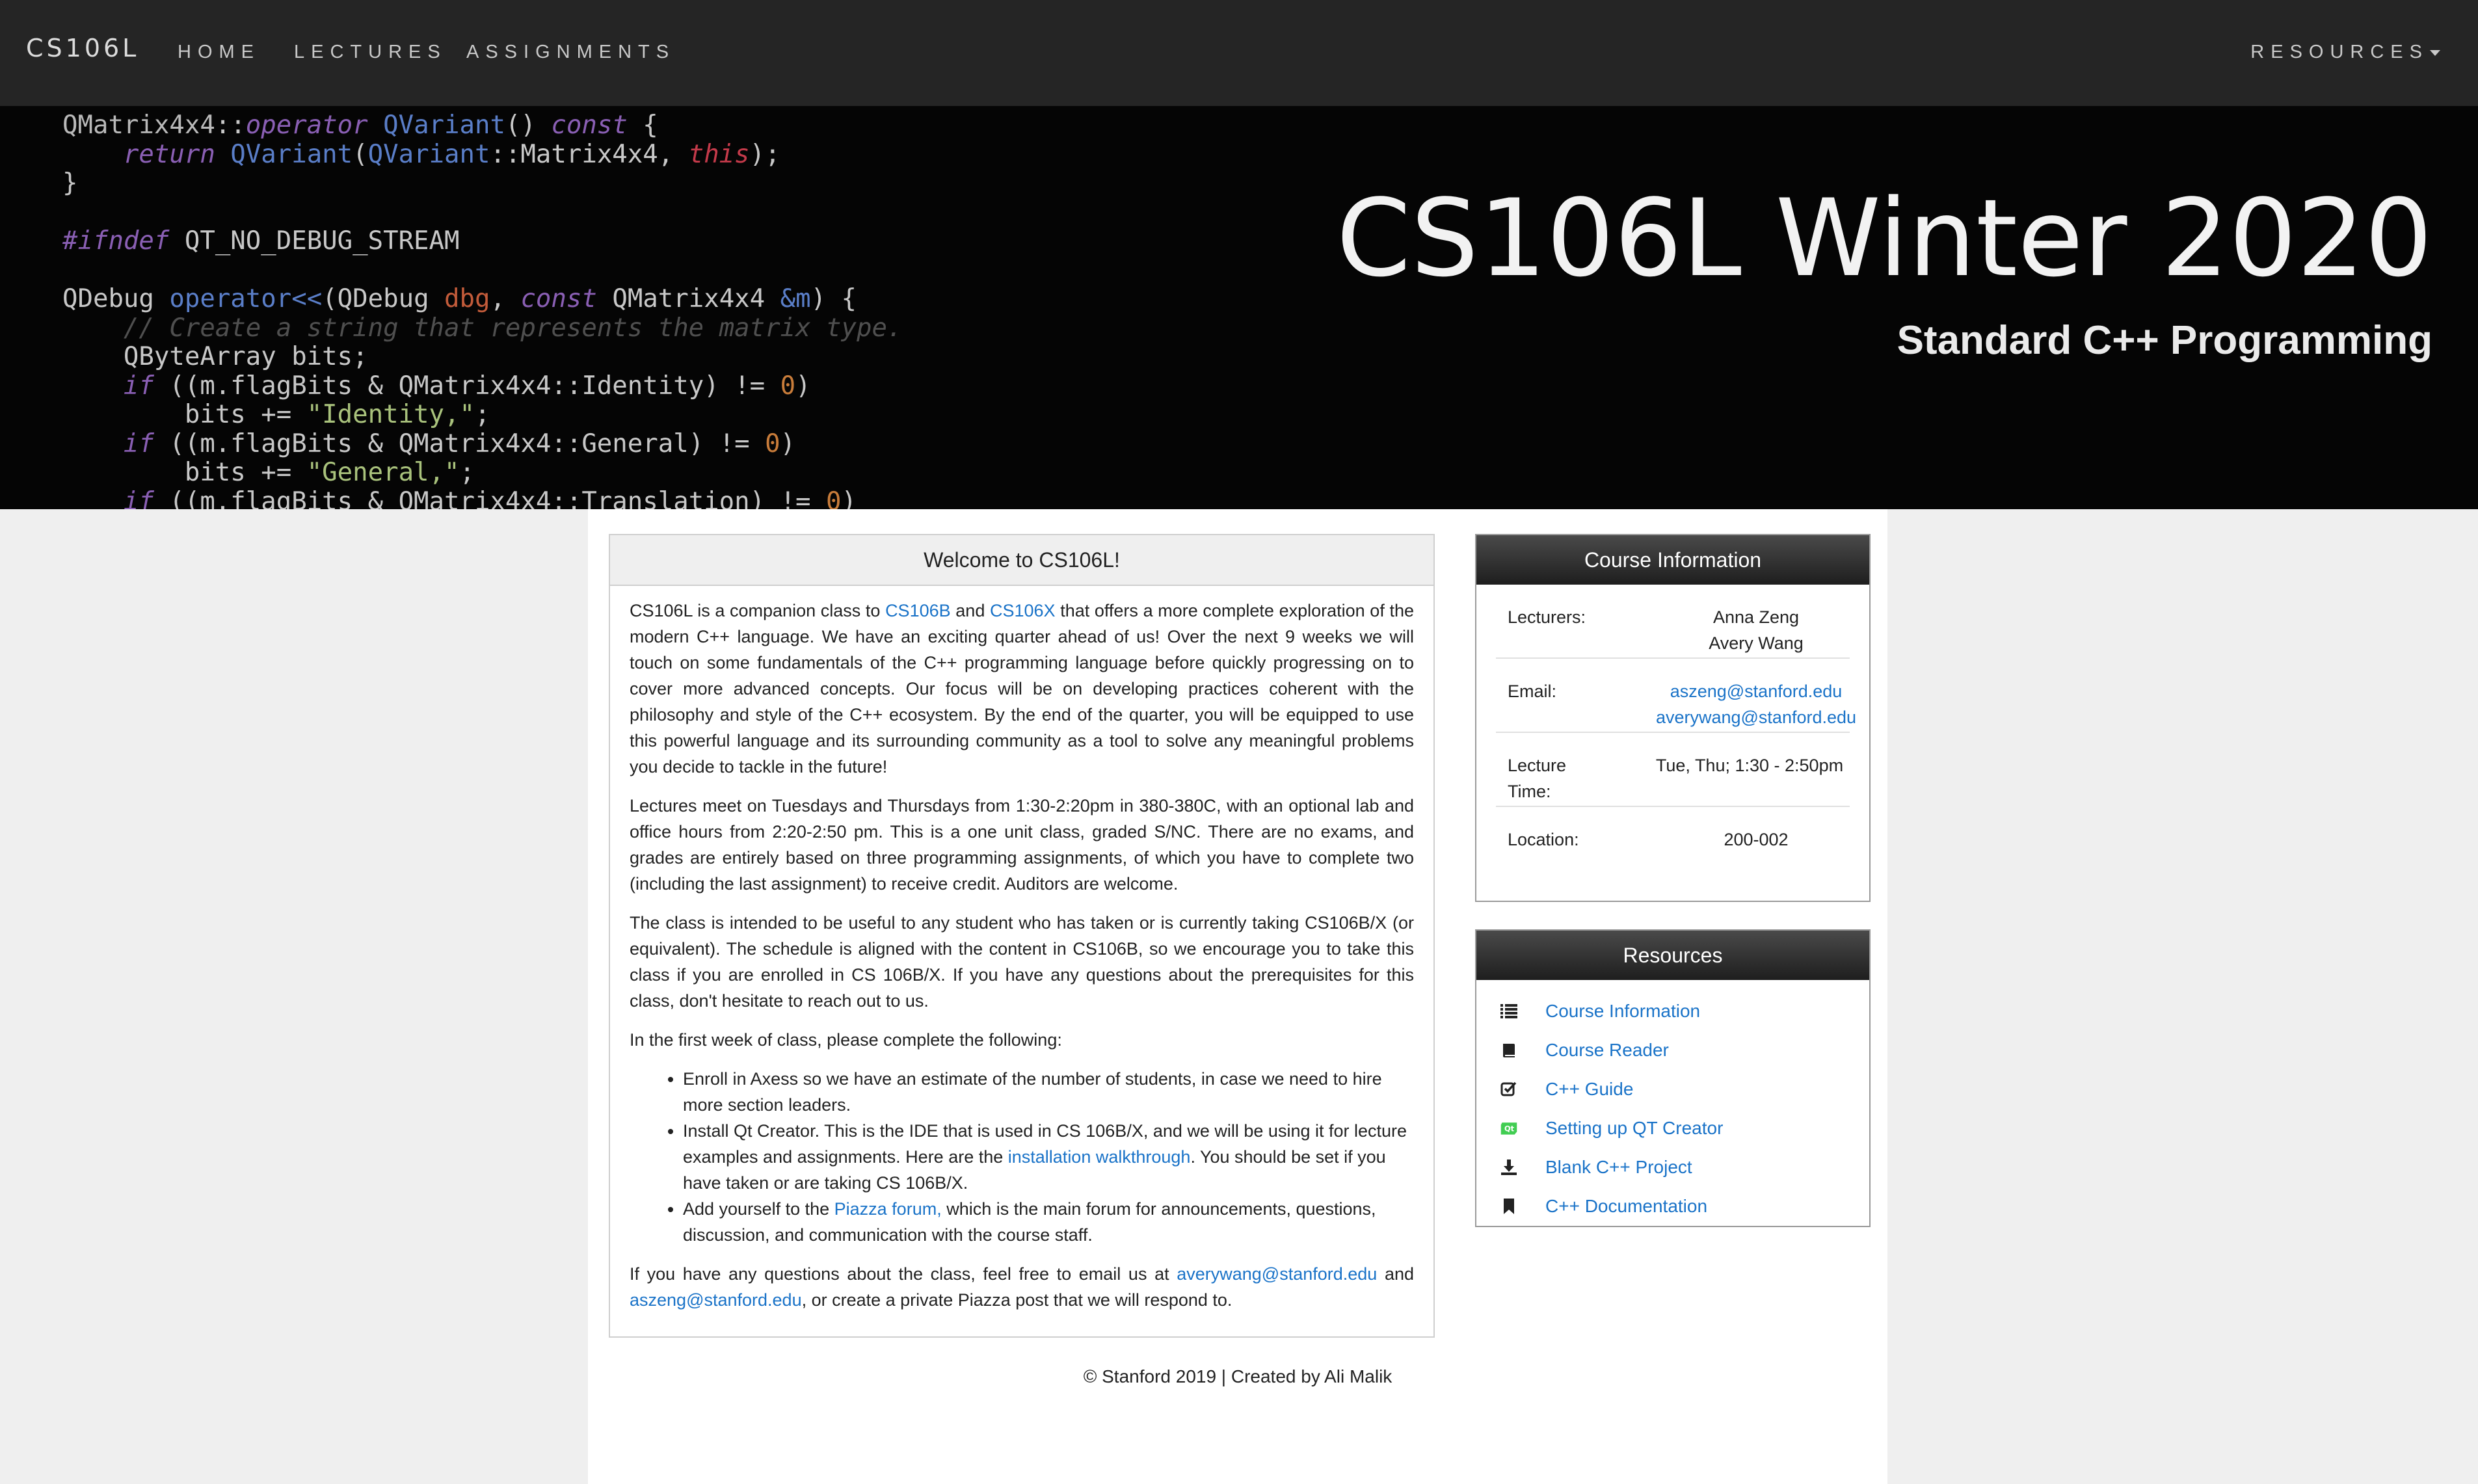 The height and width of the screenshot is (1484, 2478). I want to click on installation-walkthrough-link: installation walkthrough, so click(1099, 1157).